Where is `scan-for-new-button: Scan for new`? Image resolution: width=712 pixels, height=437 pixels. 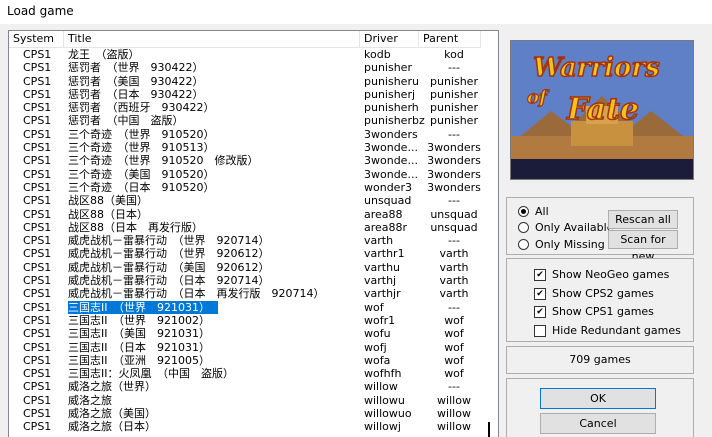
scan-for-new-button: Scan for new is located at coordinates (643, 246).